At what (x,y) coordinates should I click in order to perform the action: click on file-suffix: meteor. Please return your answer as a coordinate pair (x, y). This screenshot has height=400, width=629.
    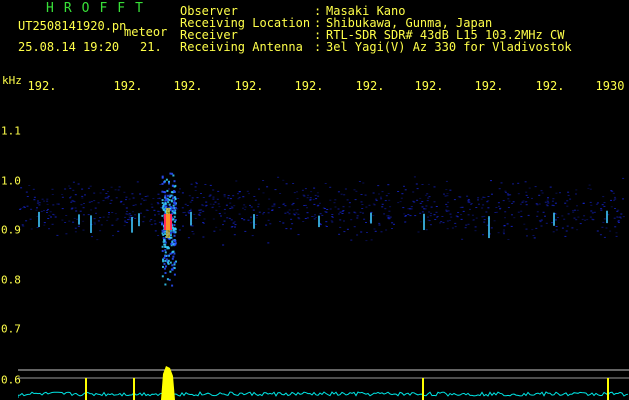
    Looking at the image, I should click on (146, 32).